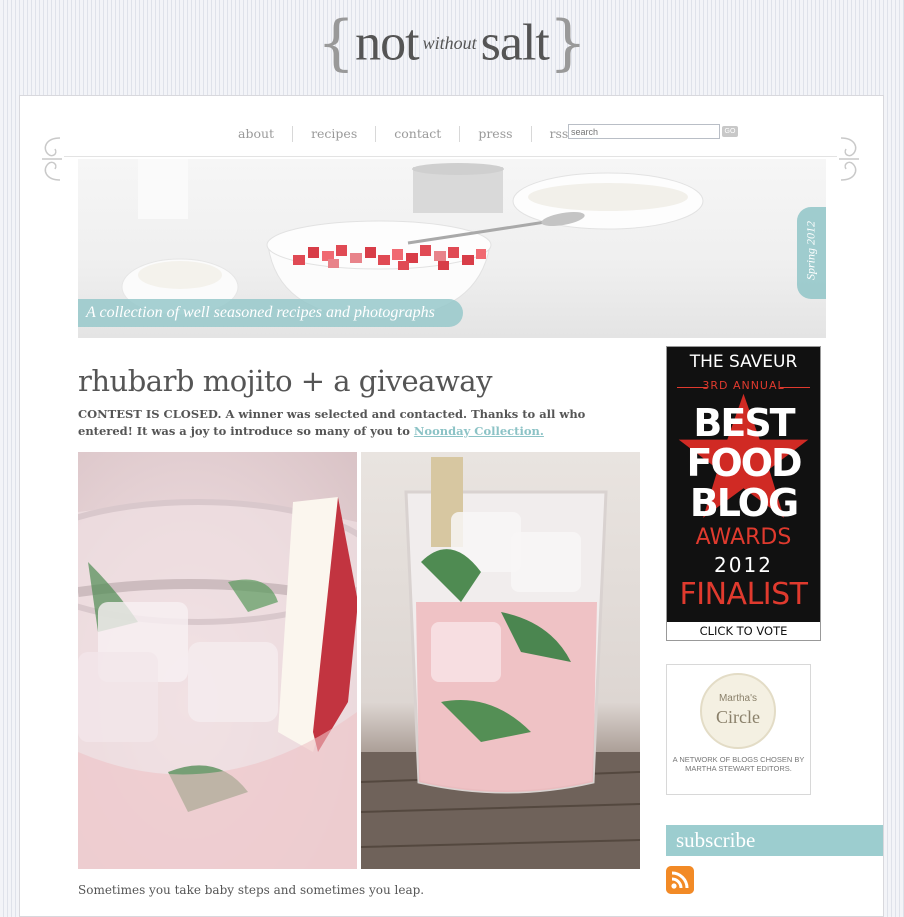  What do you see at coordinates (744, 503) in the screenshot?
I see `saveur-blog: BLOG` at bounding box center [744, 503].